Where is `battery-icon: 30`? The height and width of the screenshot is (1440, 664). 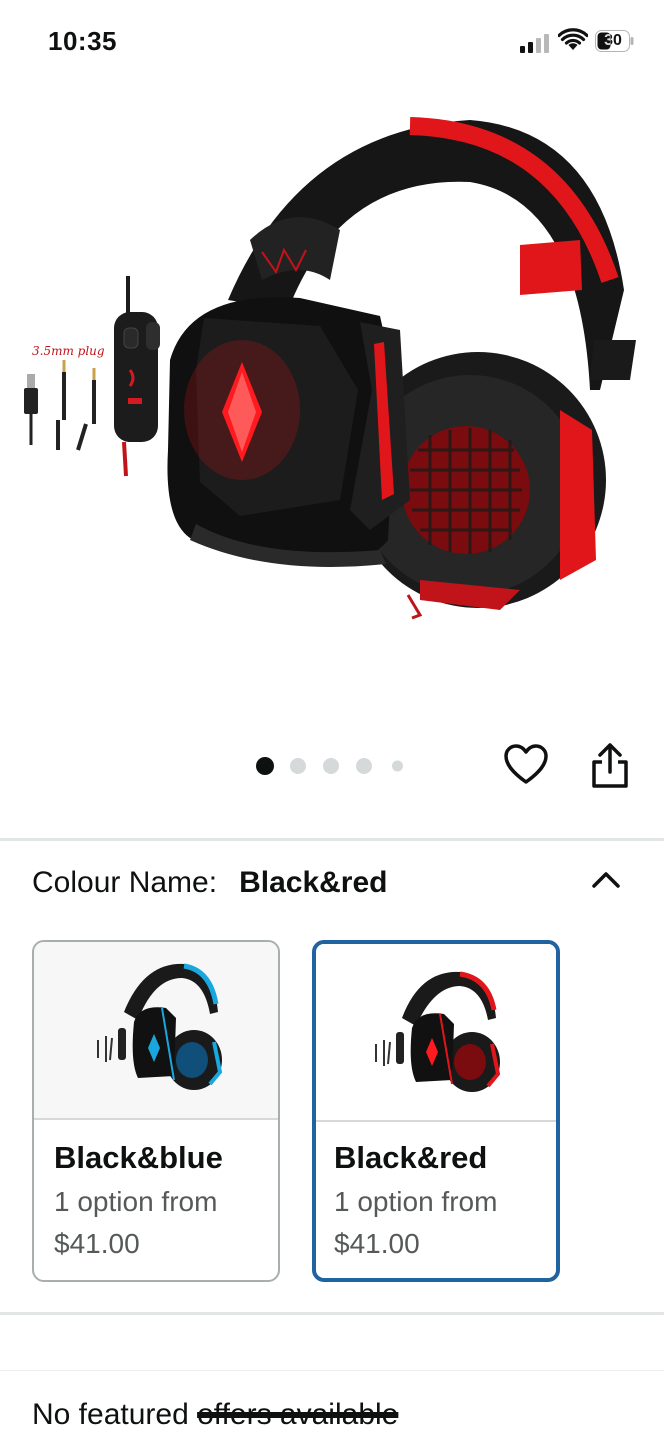 battery-icon: 30 is located at coordinates (615, 41).